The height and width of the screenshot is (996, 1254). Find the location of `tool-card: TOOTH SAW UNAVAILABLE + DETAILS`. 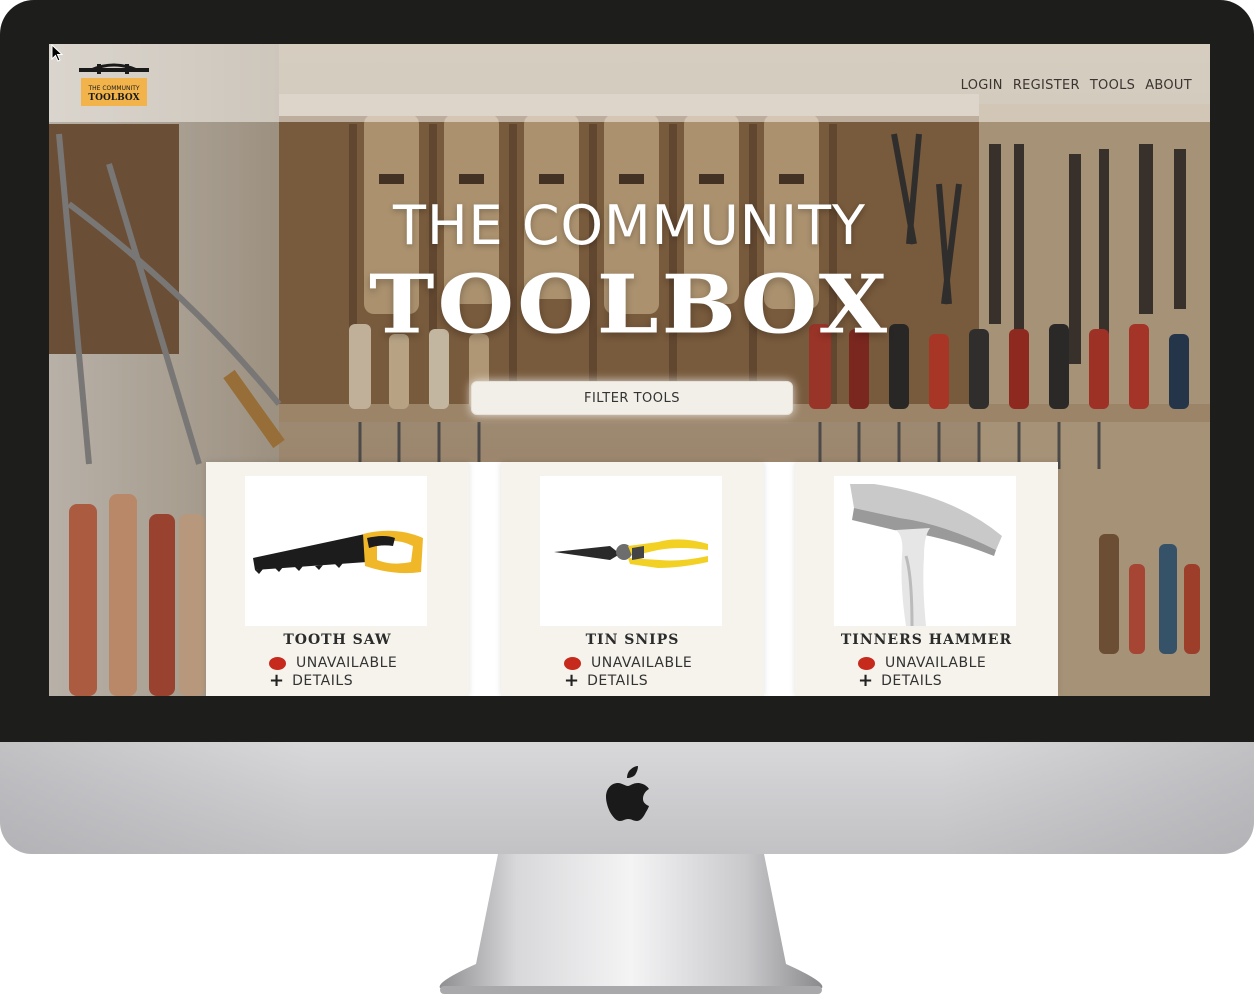

tool-card: TOOTH SAW UNAVAILABLE + DETAILS is located at coordinates (337, 579).